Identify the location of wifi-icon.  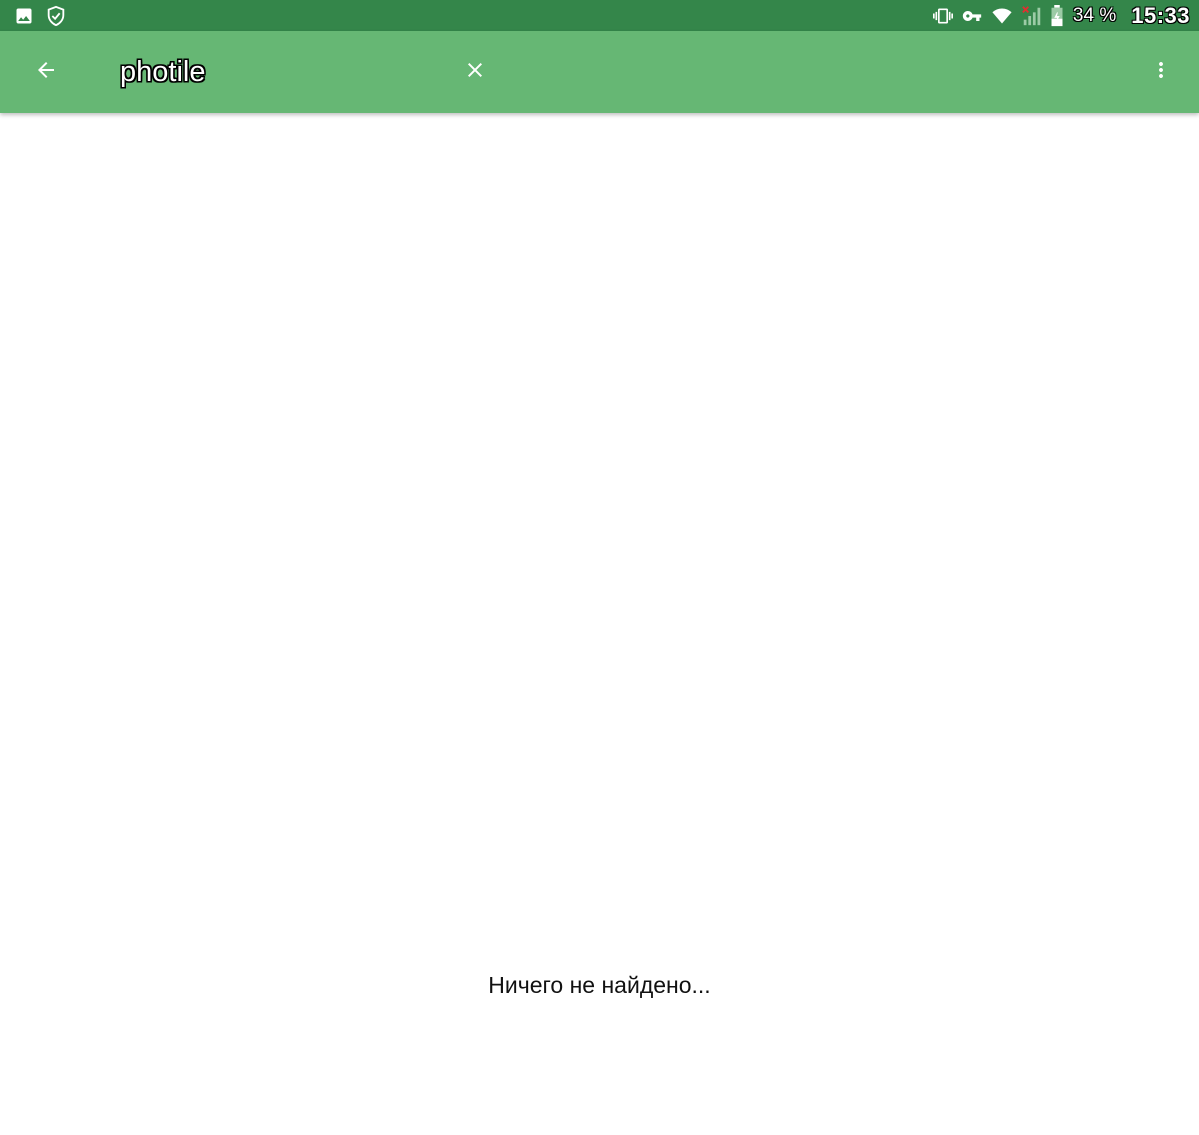
(1002, 16).